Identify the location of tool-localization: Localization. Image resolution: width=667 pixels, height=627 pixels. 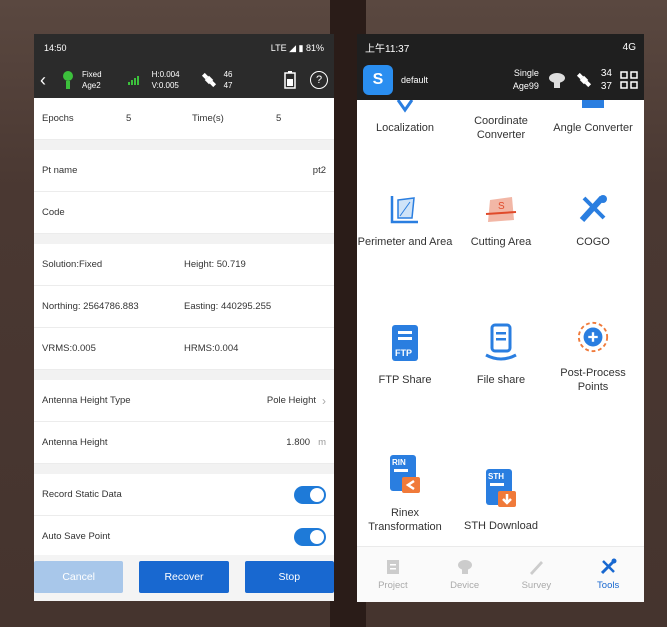
(405, 117).